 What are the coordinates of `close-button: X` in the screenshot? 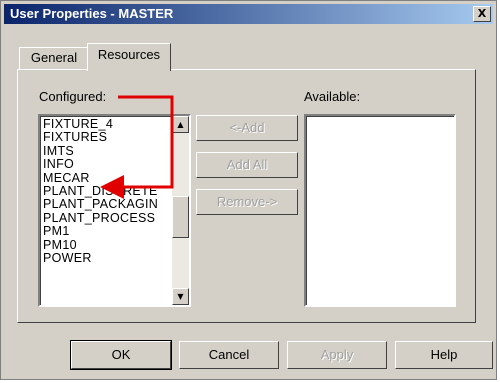 It's located at (482, 14).